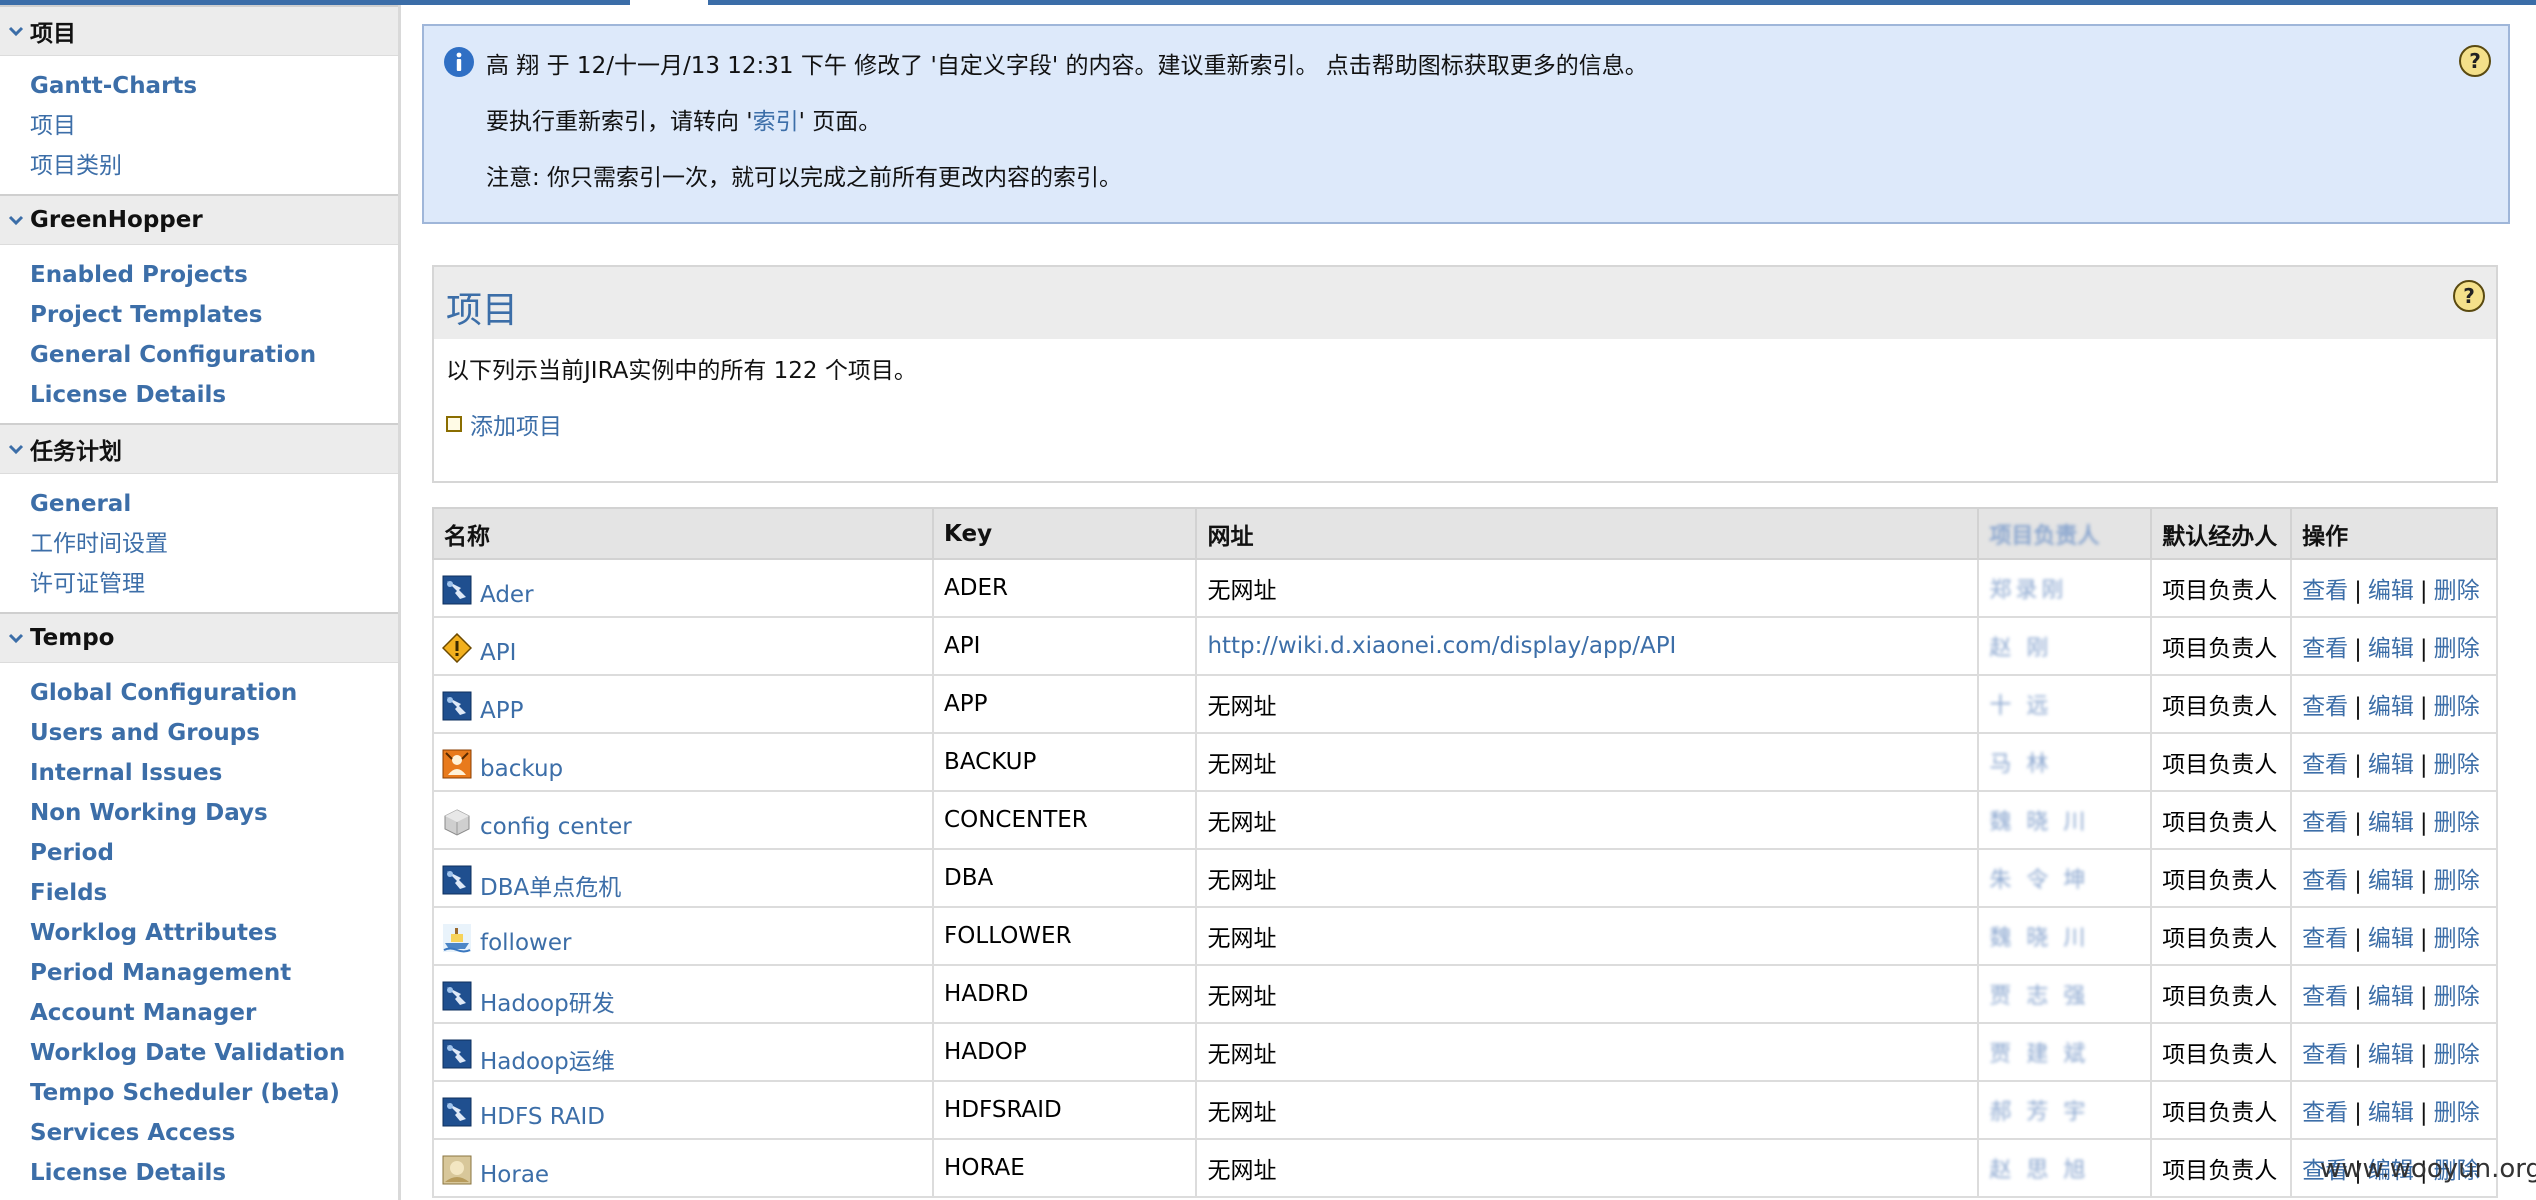  Describe the element at coordinates (1464, 936) in the screenshot. I see `table-row: follower FOLLOWER 无网址魏 晓 川项目负责人 查看 | 编辑 | 删除` at that location.